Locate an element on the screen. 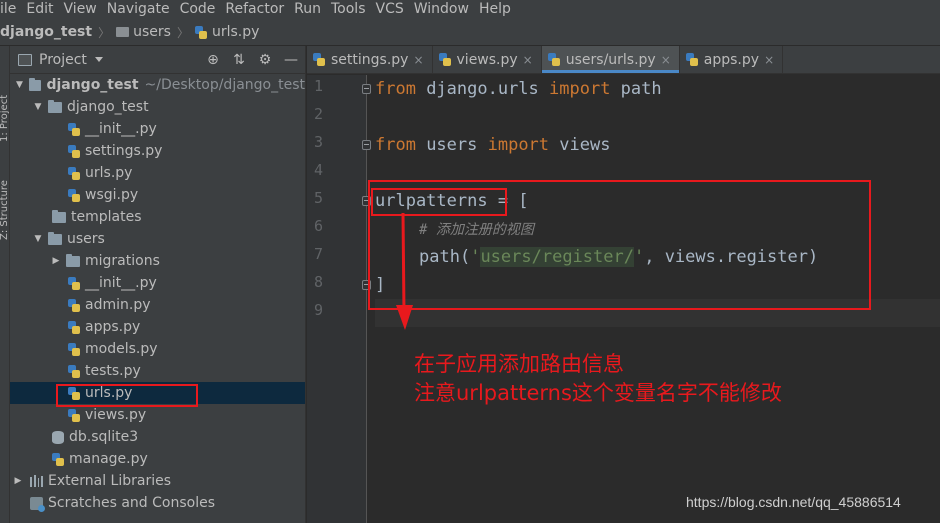 The image size is (940, 523). tree-item-project-root: ▼ django_test ~/Desktop/django_test is located at coordinates (157, 85).